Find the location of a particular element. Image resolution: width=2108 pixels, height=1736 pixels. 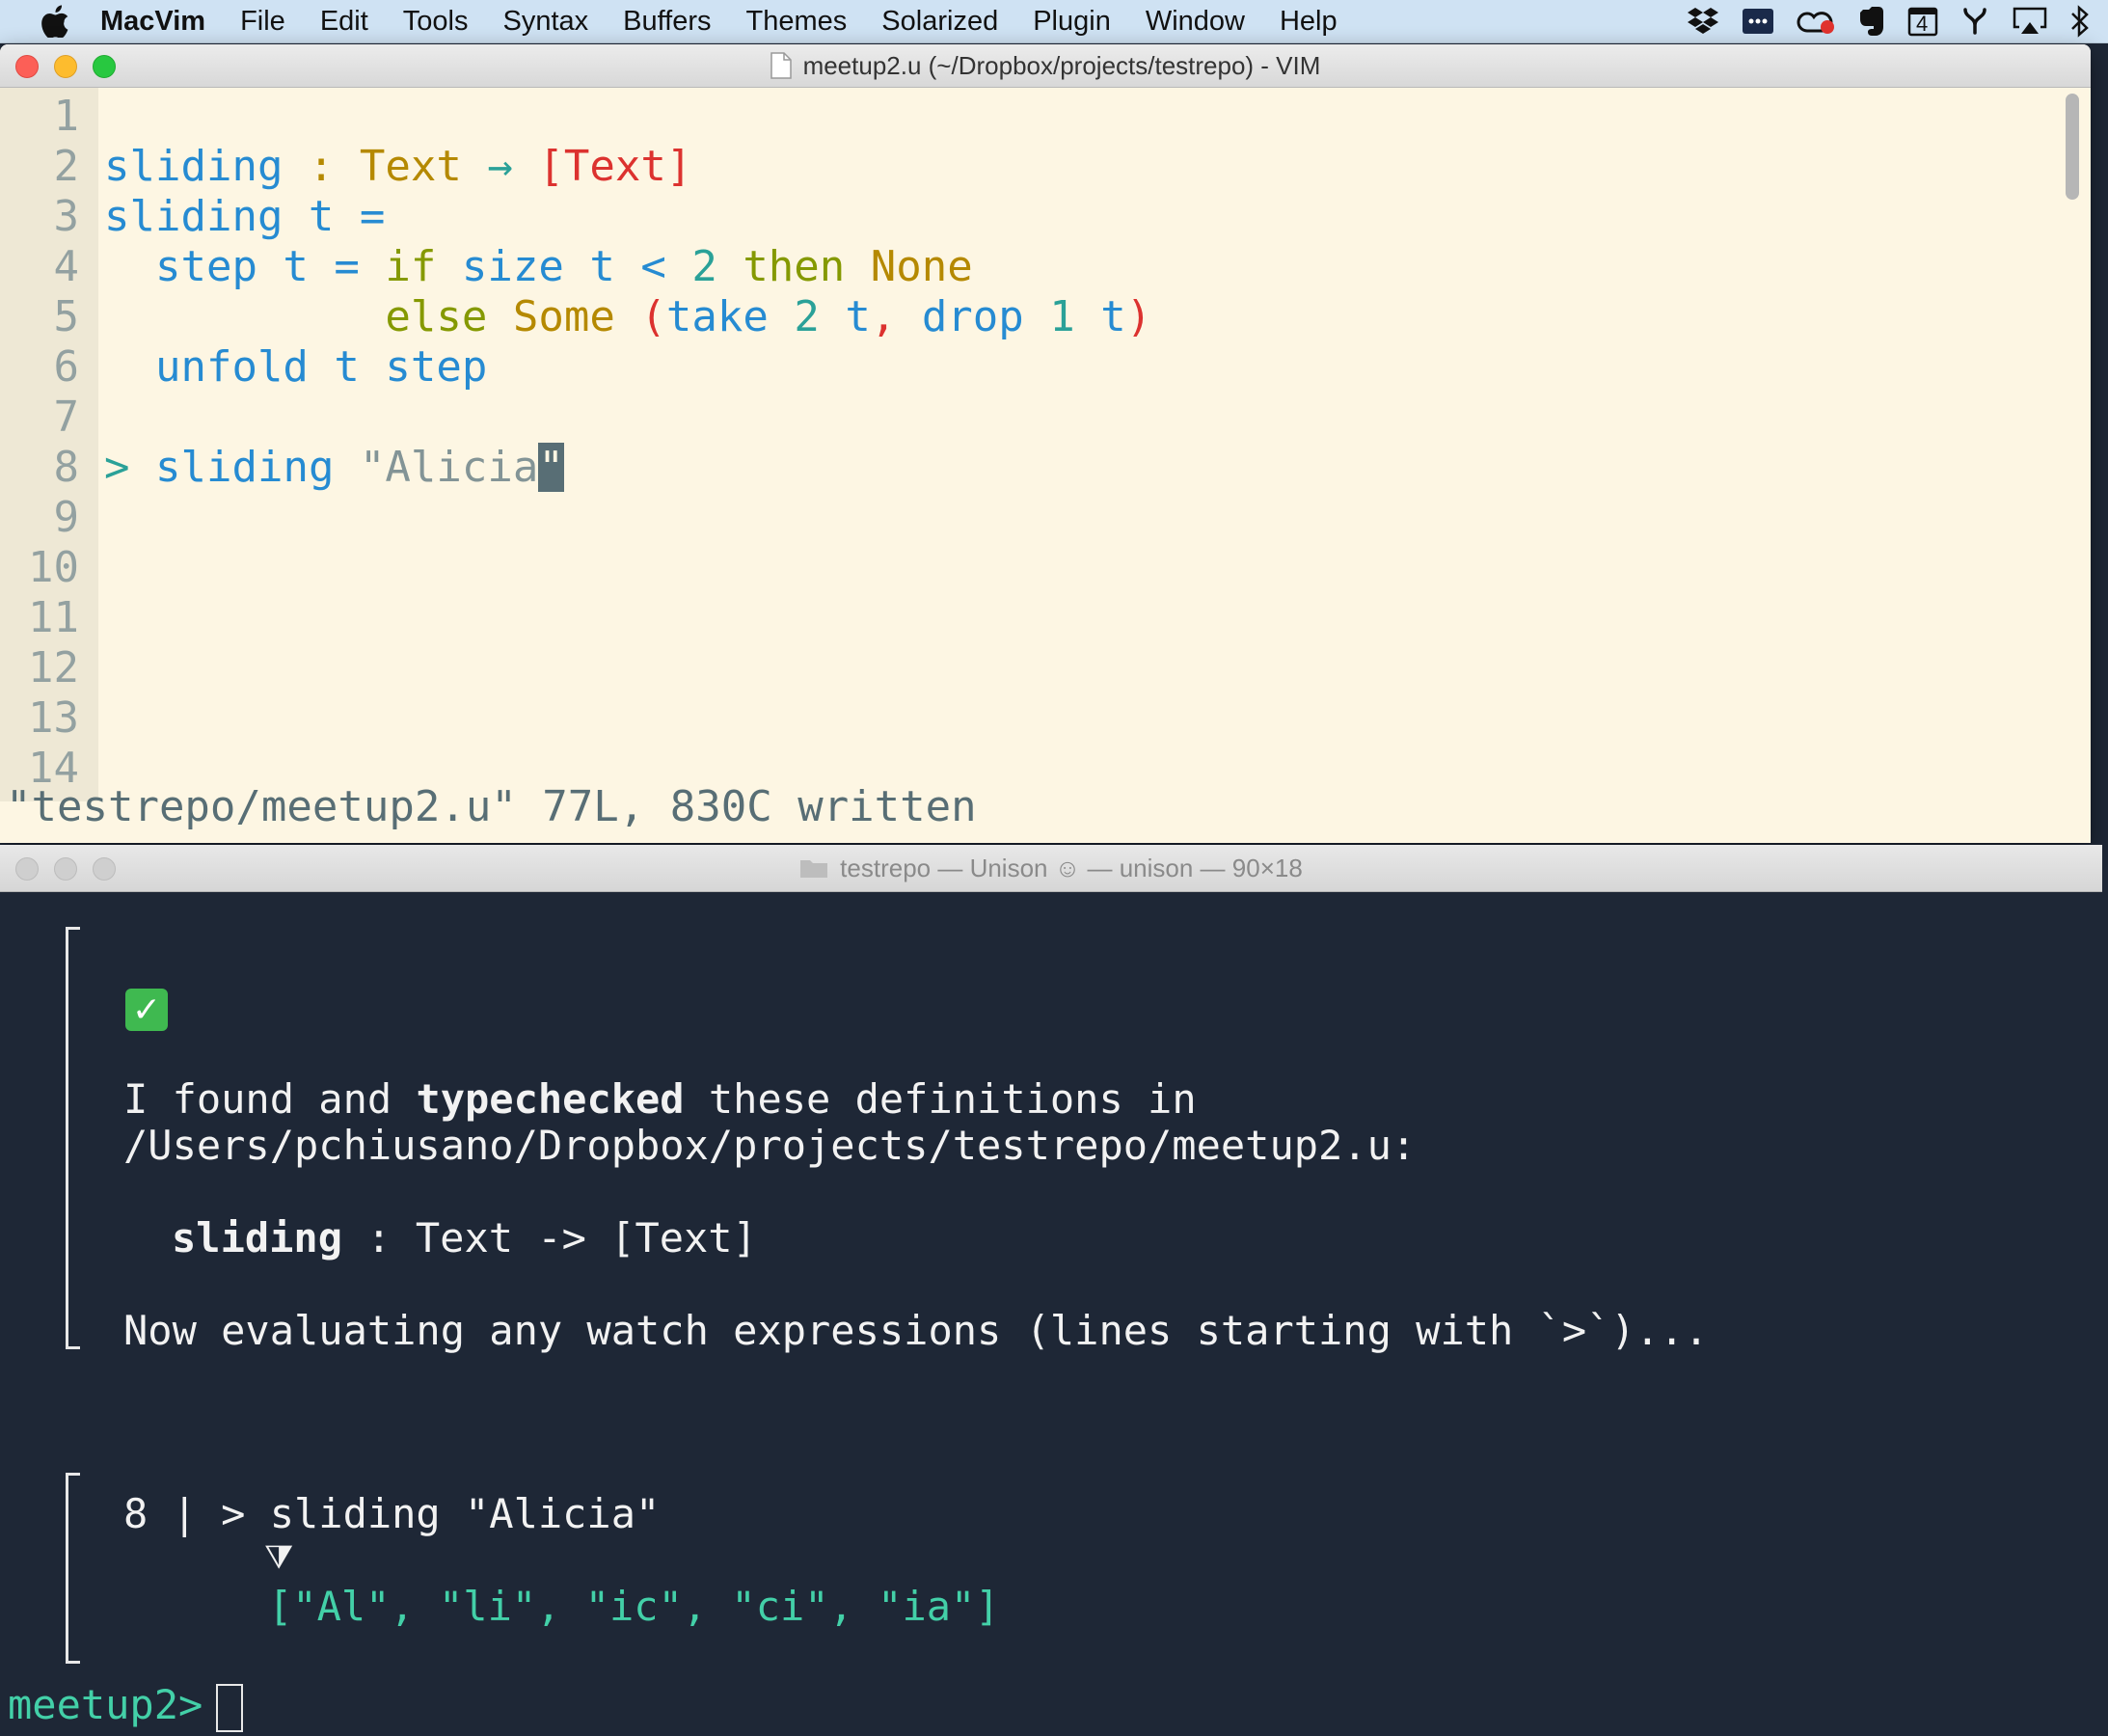

code-line-6: unfold t step is located at coordinates (295, 367).